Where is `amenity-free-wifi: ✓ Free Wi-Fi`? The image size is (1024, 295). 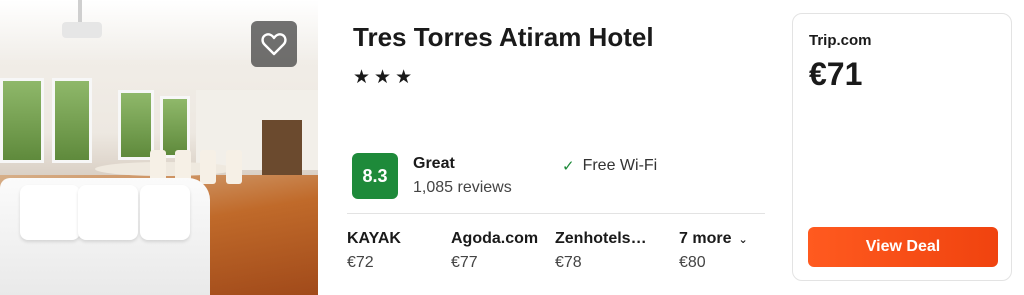 amenity-free-wifi: ✓ Free Wi-Fi is located at coordinates (609, 166).